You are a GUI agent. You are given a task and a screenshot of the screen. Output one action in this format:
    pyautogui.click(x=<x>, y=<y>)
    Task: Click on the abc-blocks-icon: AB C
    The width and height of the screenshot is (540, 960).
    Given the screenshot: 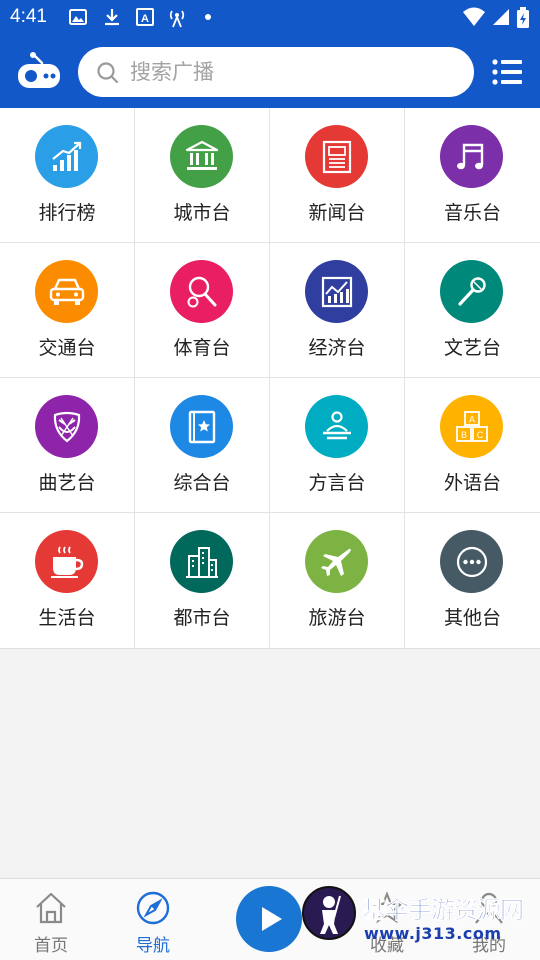 What is the action you would take?
    pyautogui.click(x=471, y=426)
    